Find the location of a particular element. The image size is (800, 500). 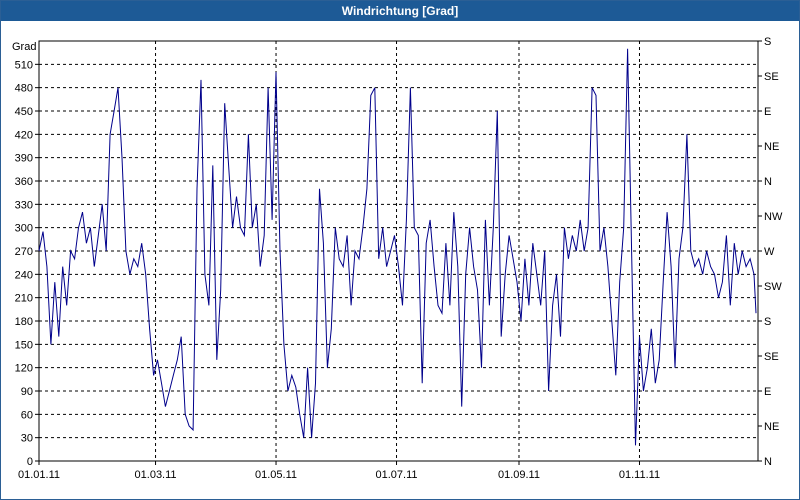

y-tick-label: 510 is located at coordinates (24, 65).